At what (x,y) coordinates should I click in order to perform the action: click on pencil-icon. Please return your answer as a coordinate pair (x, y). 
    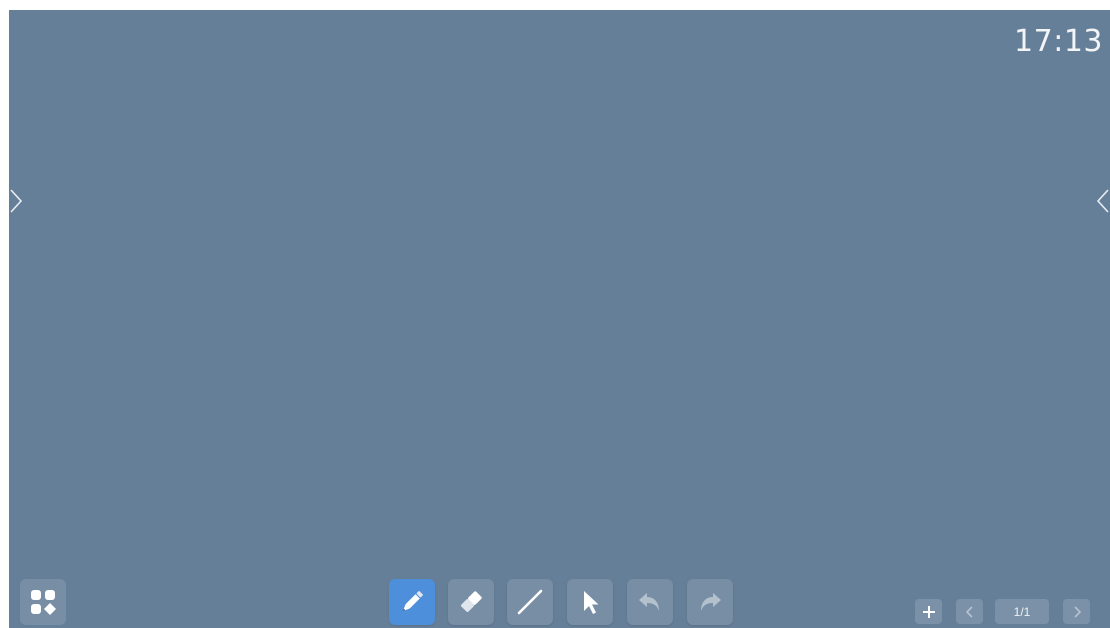
    Looking at the image, I should click on (412, 601).